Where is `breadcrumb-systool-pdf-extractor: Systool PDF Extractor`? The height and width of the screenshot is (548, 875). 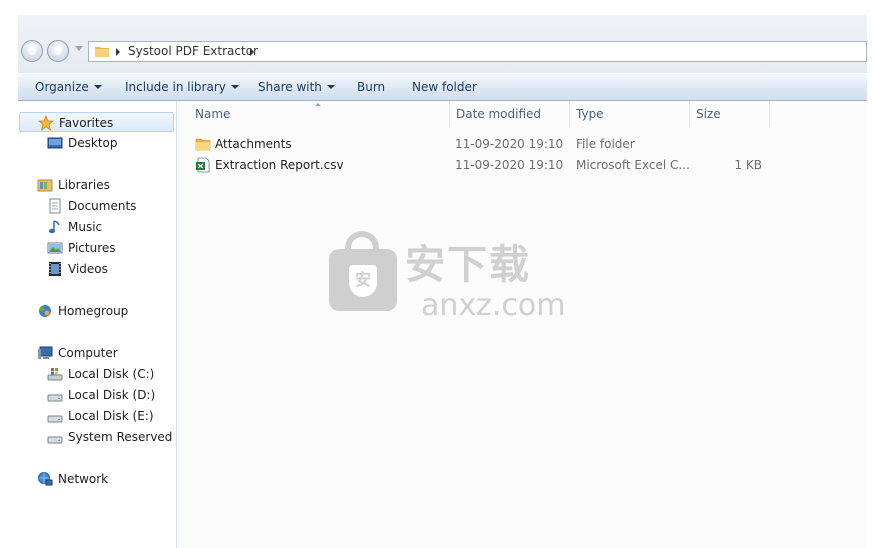 breadcrumb-systool-pdf-extractor: Systool PDF Extractor is located at coordinates (193, 51).